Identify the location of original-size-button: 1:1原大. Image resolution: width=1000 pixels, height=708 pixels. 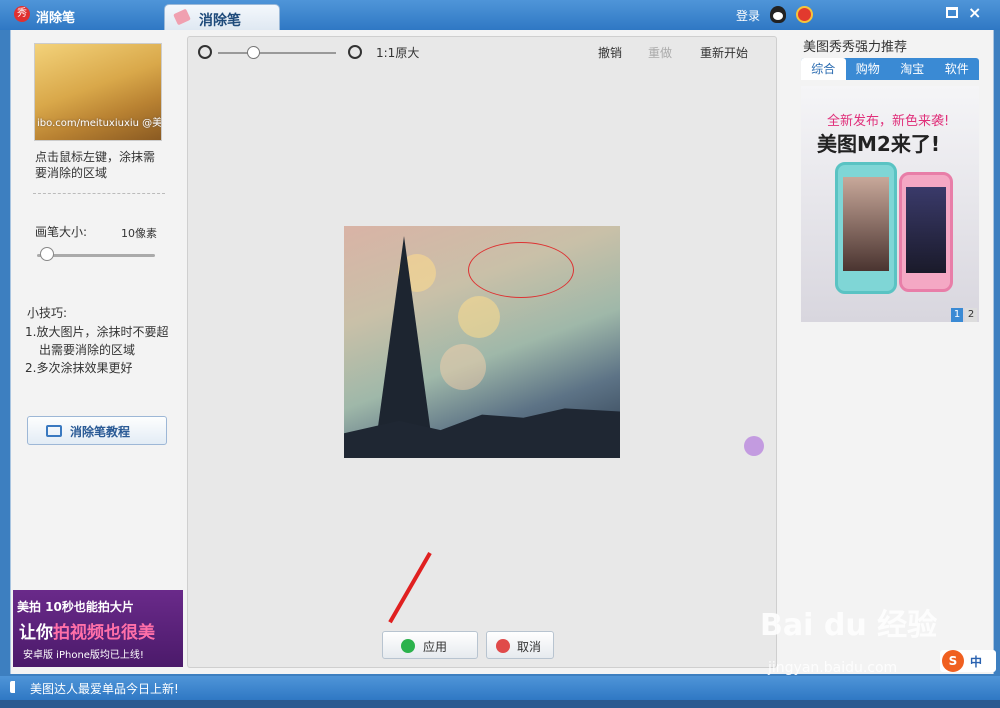
(397, 52).